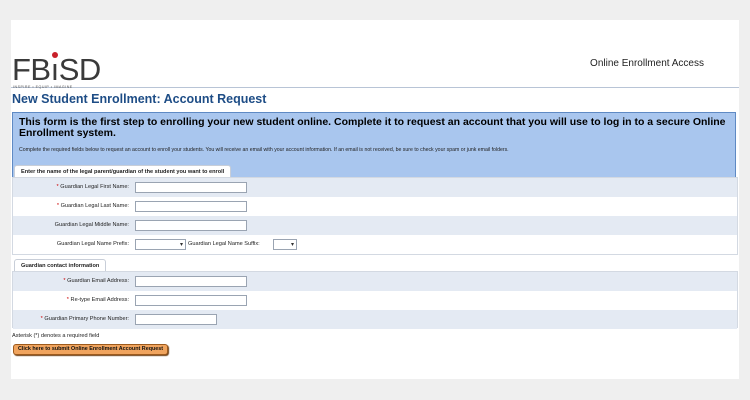  I want to click on last-name-row: * Guardian Legal Last Name:, so click(375, 206).